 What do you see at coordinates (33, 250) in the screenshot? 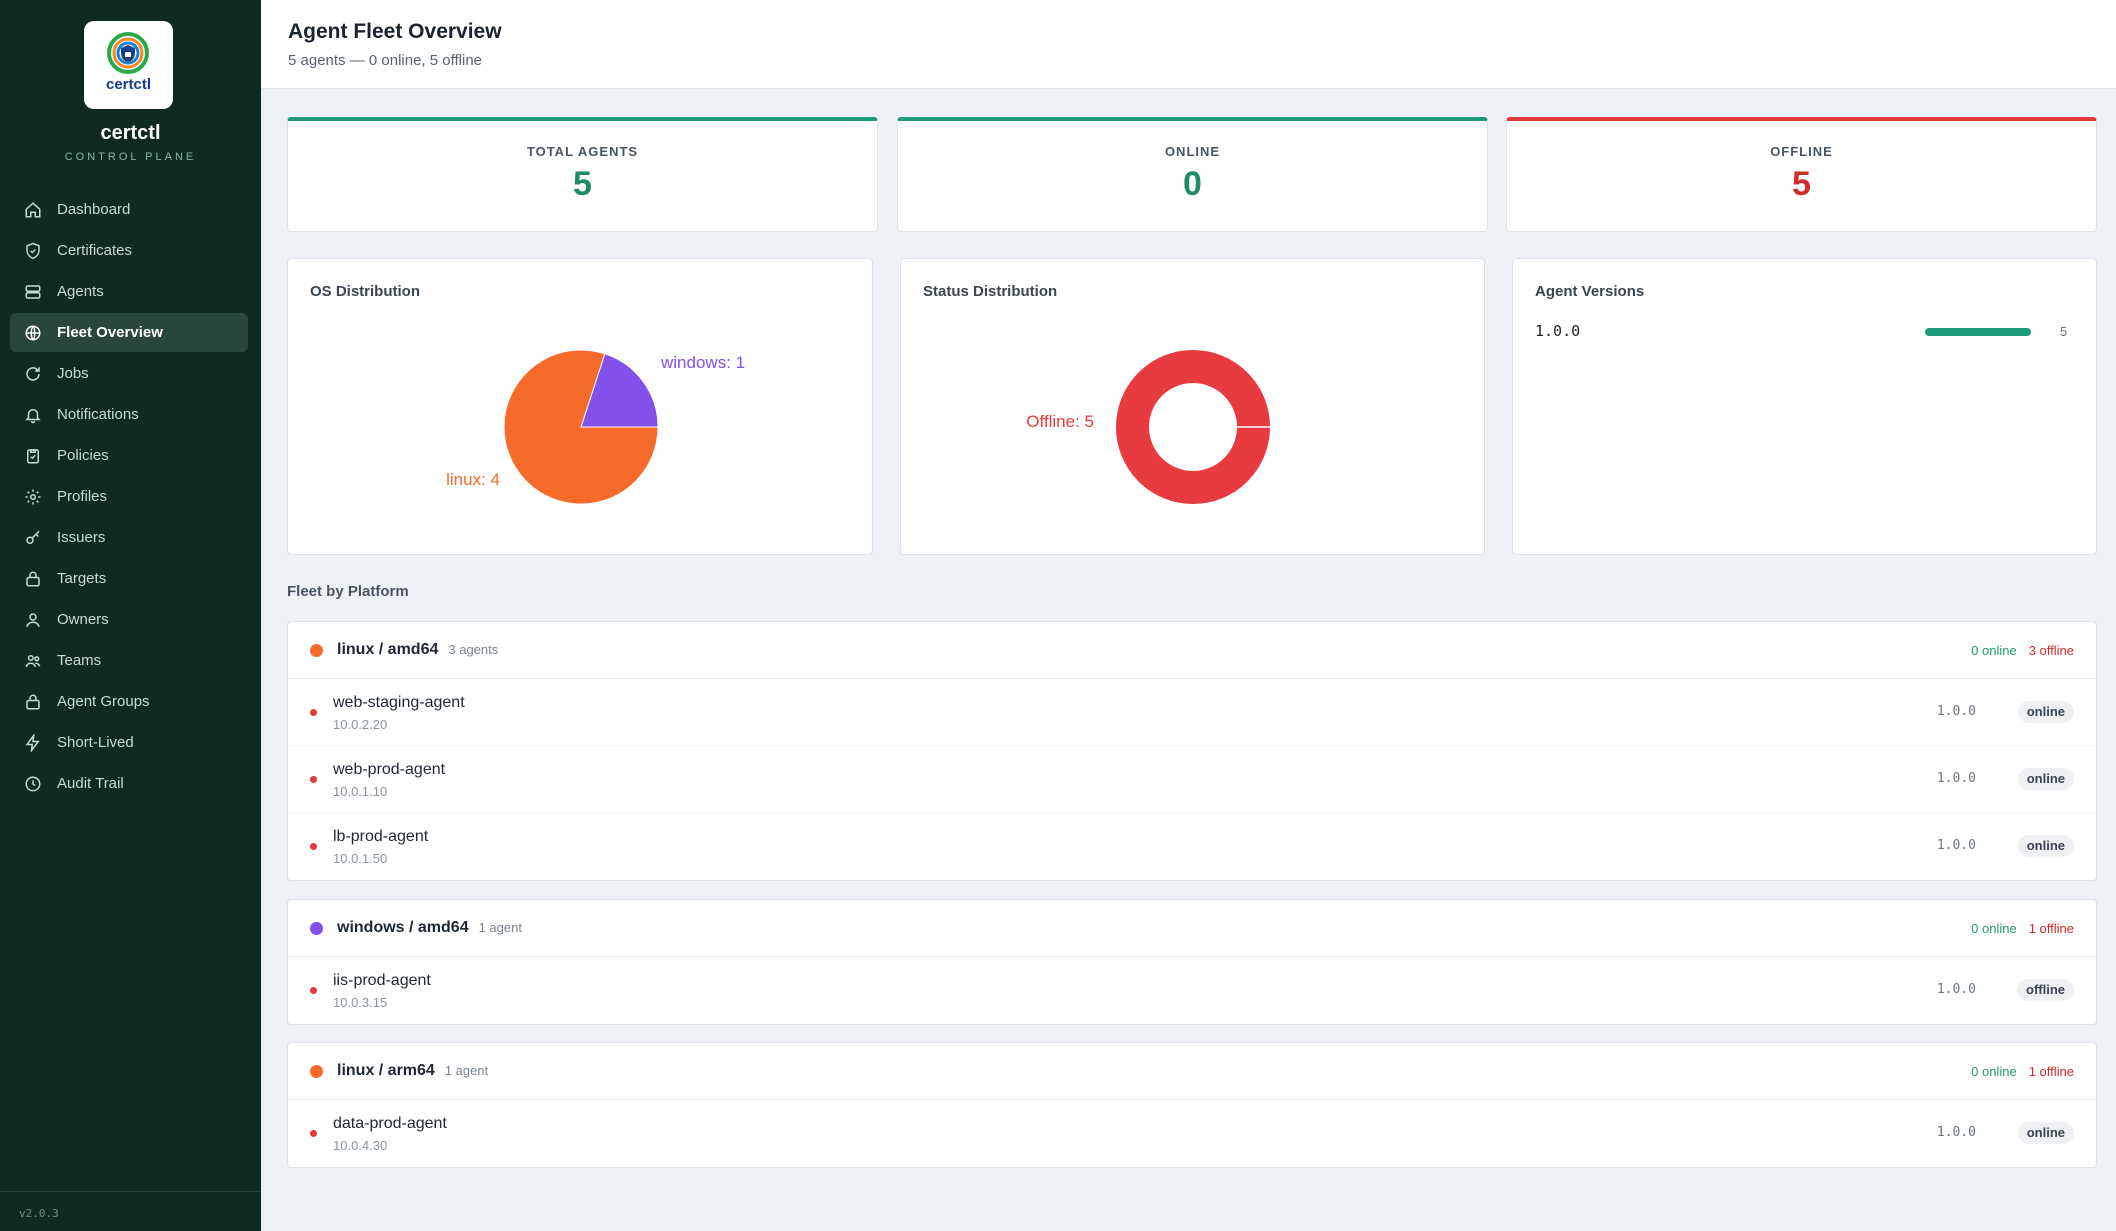
I see `shield-icon` at bounding box center [33, 250].